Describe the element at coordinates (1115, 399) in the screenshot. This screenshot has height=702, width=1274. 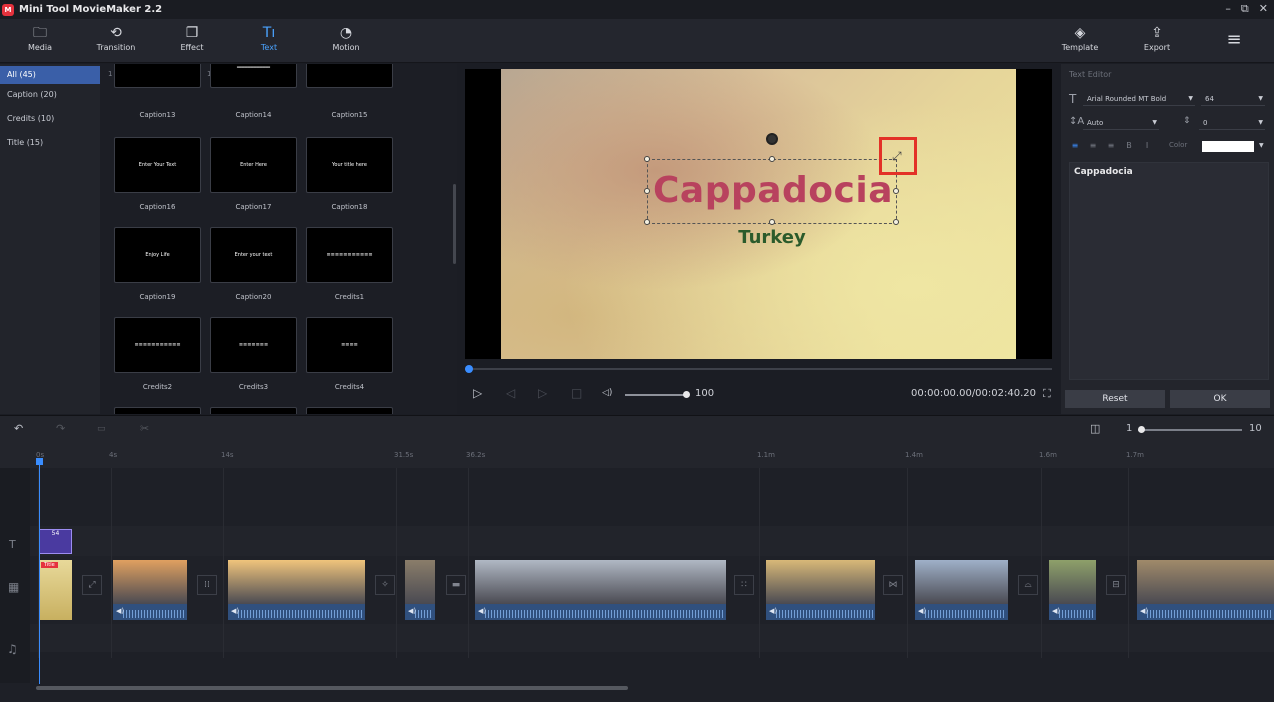
I see `reset-button: Reset` at that location.